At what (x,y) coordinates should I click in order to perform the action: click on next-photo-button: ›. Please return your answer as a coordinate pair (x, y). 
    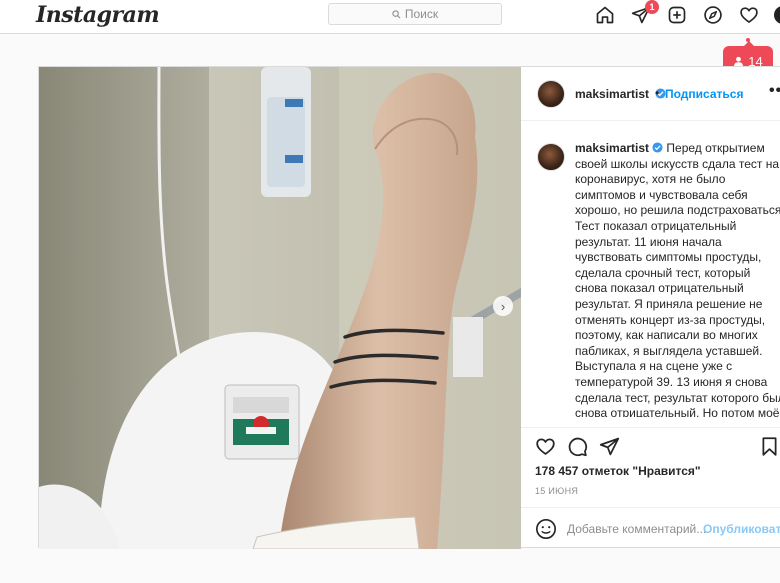
    Looking at the image, I should click on (503, 306).